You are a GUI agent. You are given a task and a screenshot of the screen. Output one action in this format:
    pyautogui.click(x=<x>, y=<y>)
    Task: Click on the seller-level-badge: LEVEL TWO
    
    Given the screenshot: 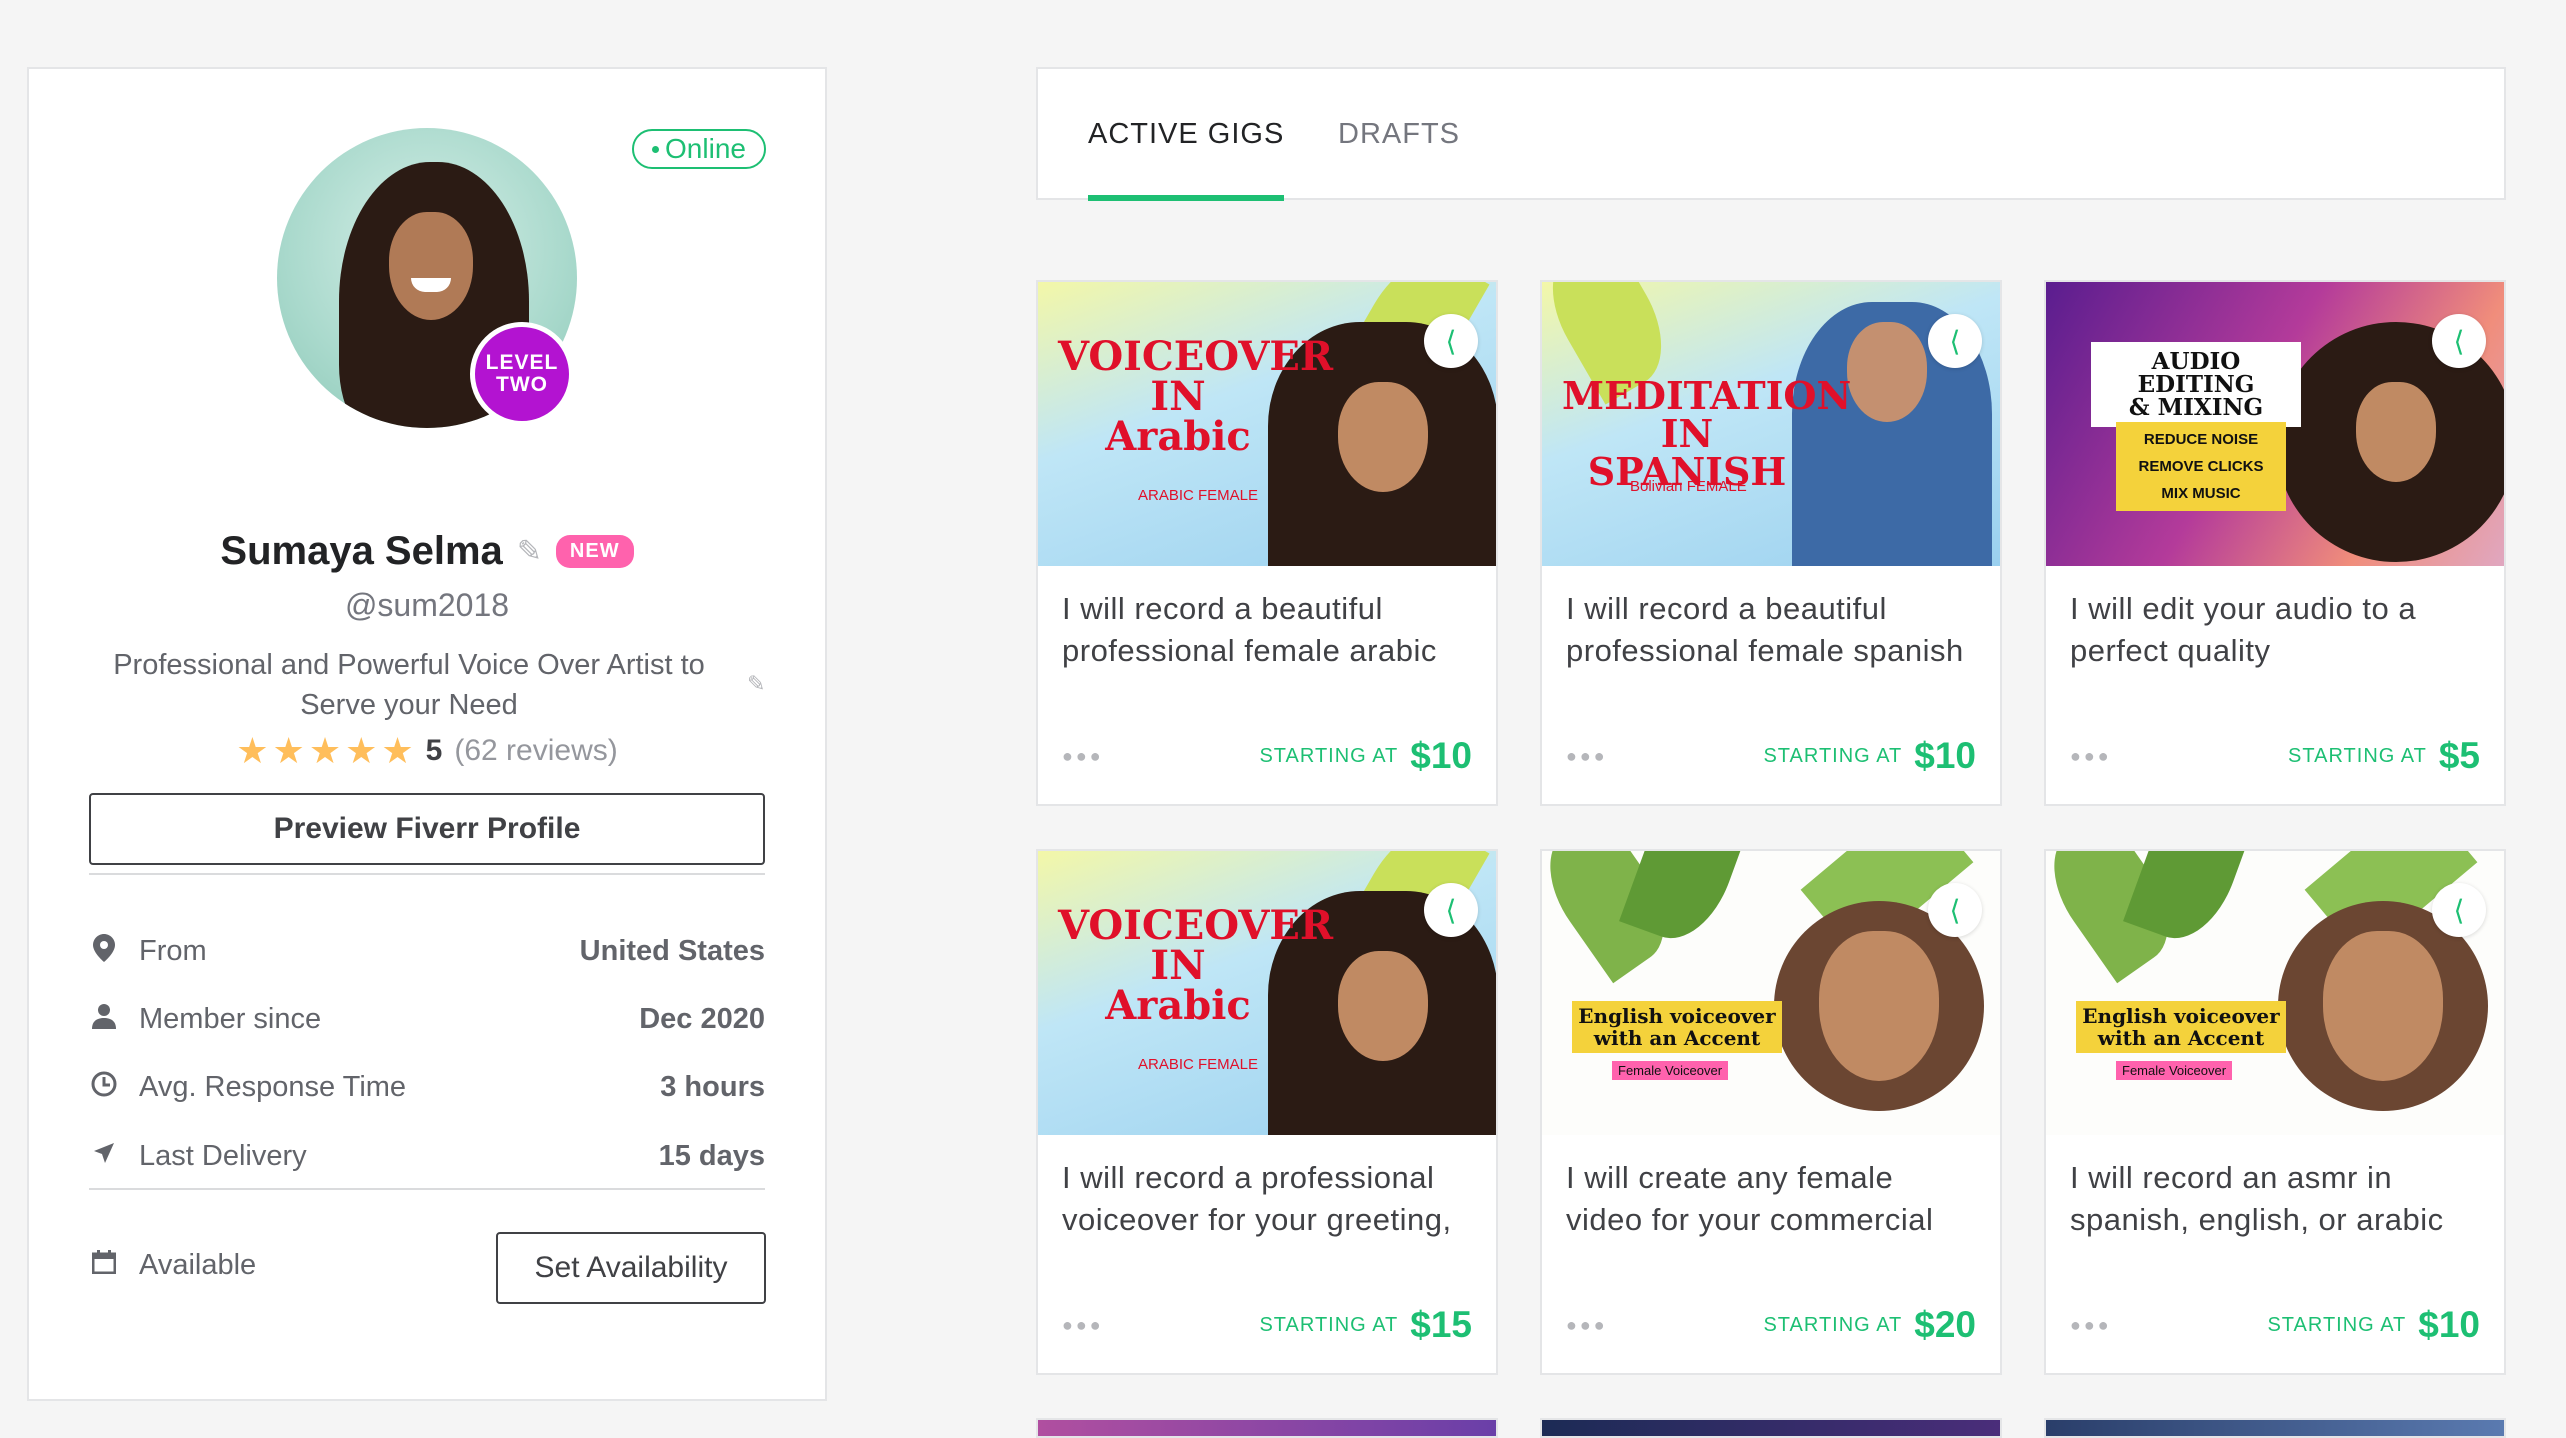 What is the action you would take?
    pyautogui.click(x=522, y=374)
    